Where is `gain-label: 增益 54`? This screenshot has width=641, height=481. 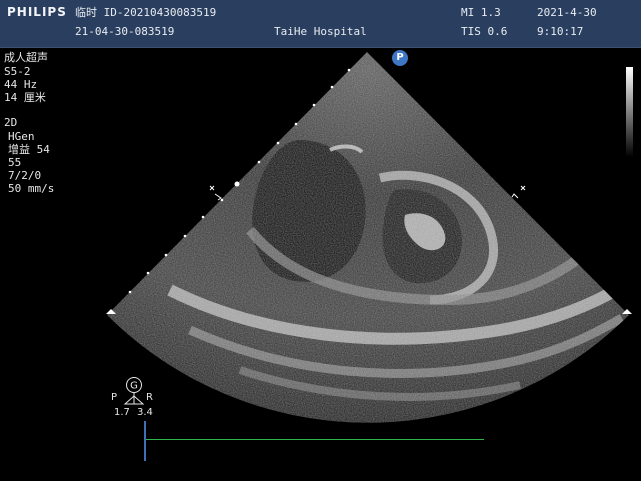 gain-label: 增益 54 is located at coordinates (29, 149).